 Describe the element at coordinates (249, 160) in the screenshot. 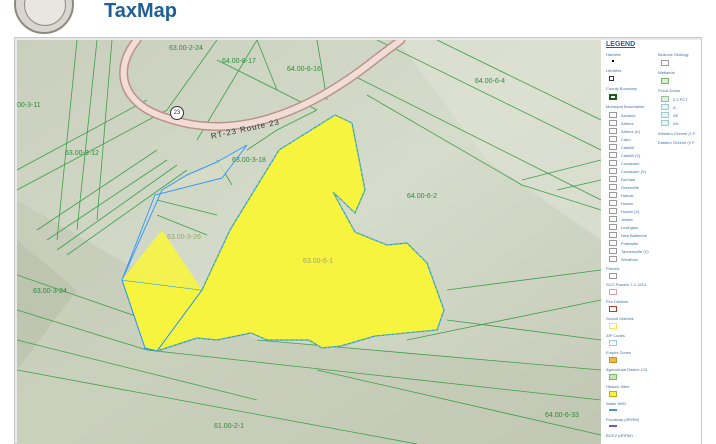

I see `parcel-label: 63.00-3-18` at that location.